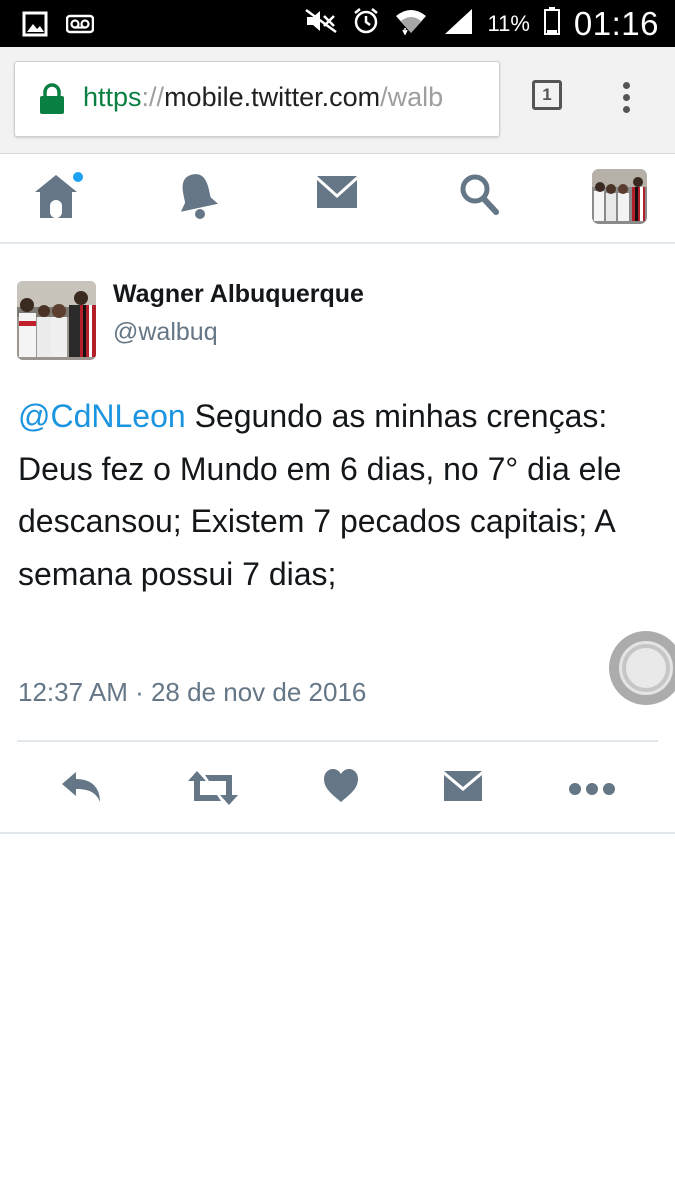 This screenshot has width=675, height=1200. I want to click on url-host: mobile.twitter.com, so click(272, 97).